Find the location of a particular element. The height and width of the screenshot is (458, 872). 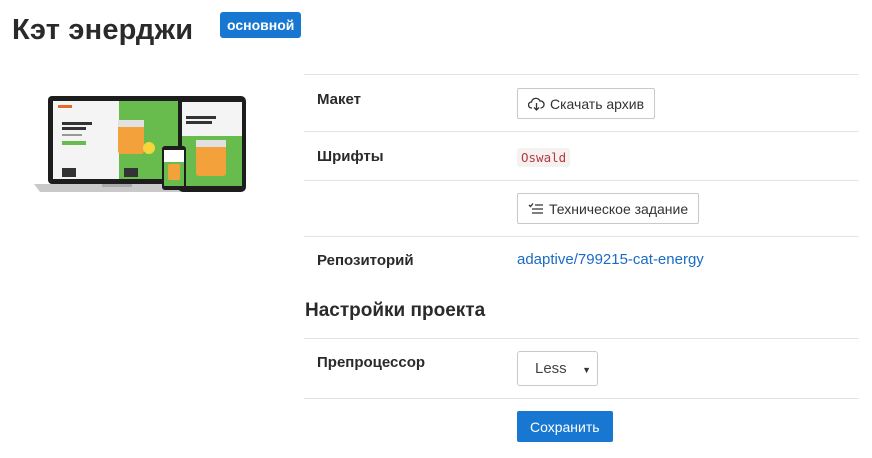

chevron-down-icon: ▼ is located at coordinates (586, 370).